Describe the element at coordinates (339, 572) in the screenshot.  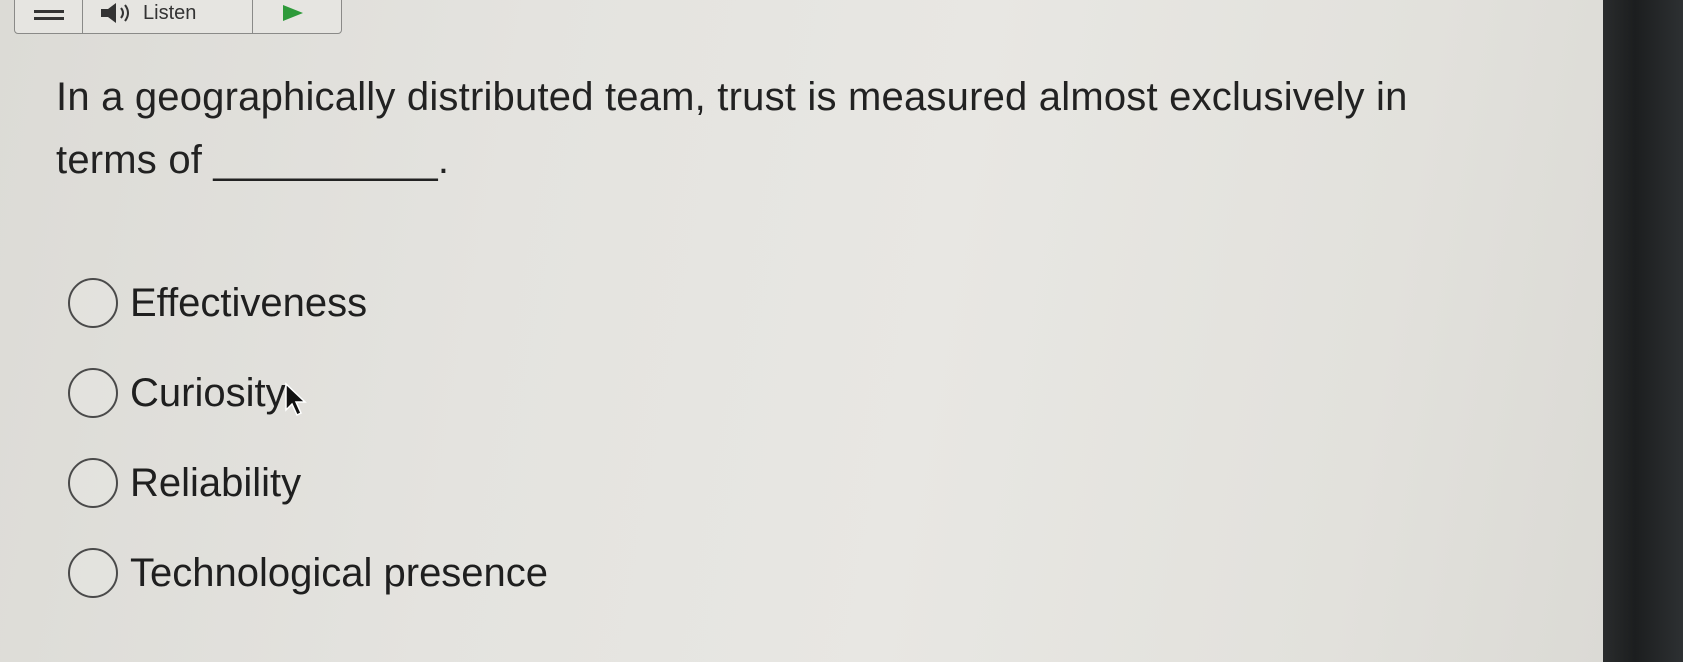
I see `option-label: Technological presence` at that location.